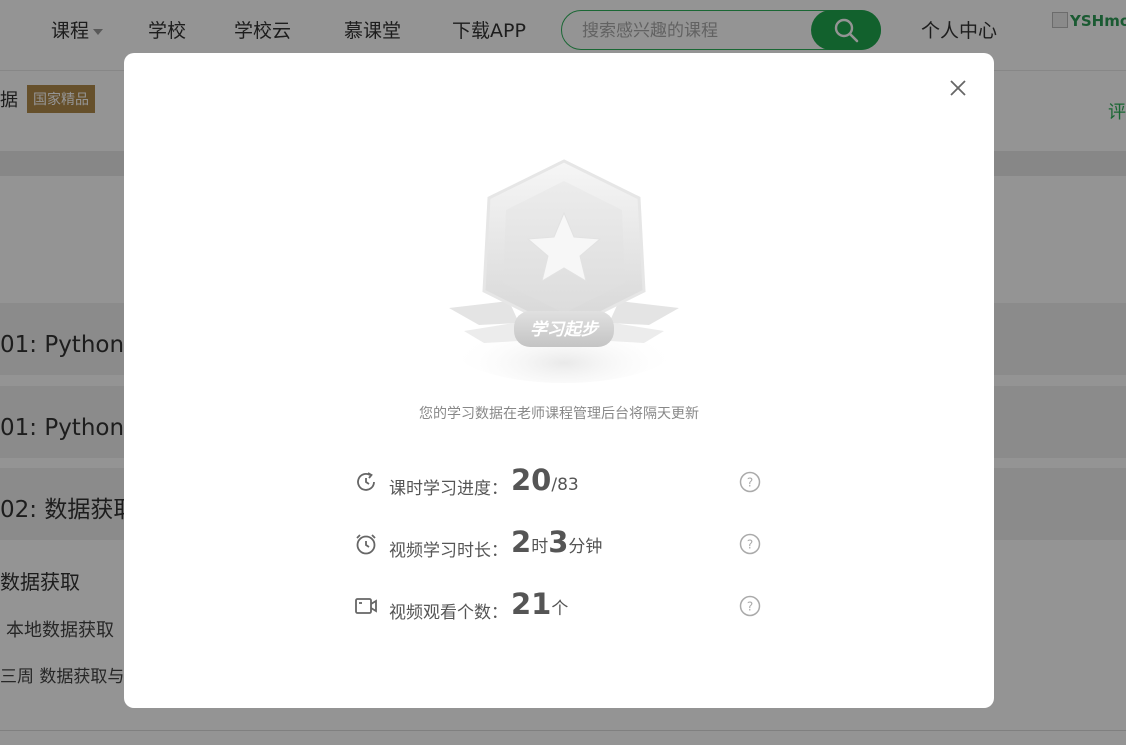 The image size is (1126, 745). I want to click on video-camera-icon, so click(366, 606).